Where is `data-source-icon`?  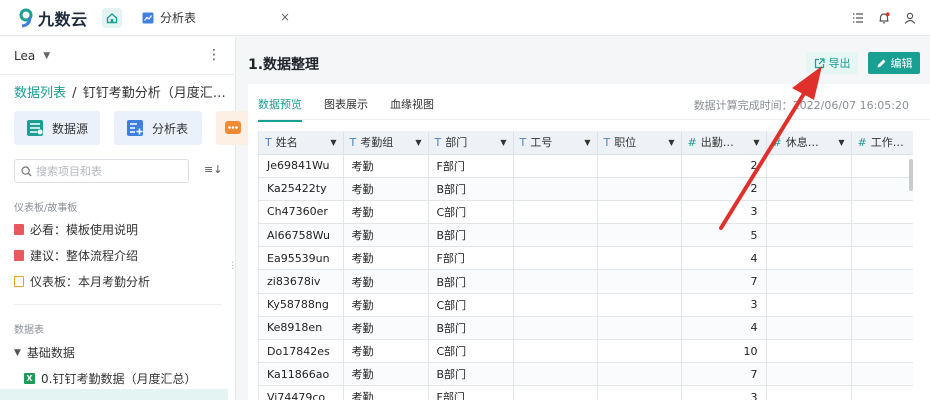 data-source-icon is located at coordinates (35, 128).